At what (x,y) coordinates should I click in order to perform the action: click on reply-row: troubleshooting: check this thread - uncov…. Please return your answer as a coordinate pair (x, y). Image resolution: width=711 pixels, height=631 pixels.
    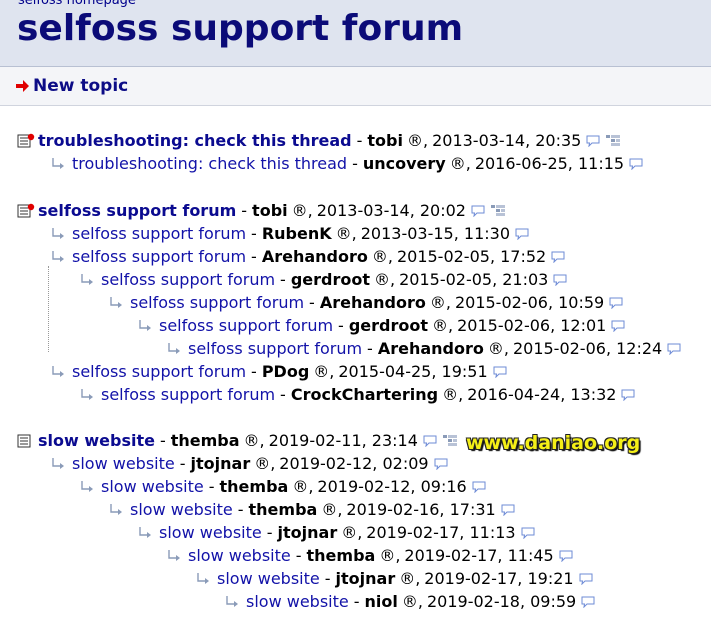
    Looking at the image, I should click on (346, 163).